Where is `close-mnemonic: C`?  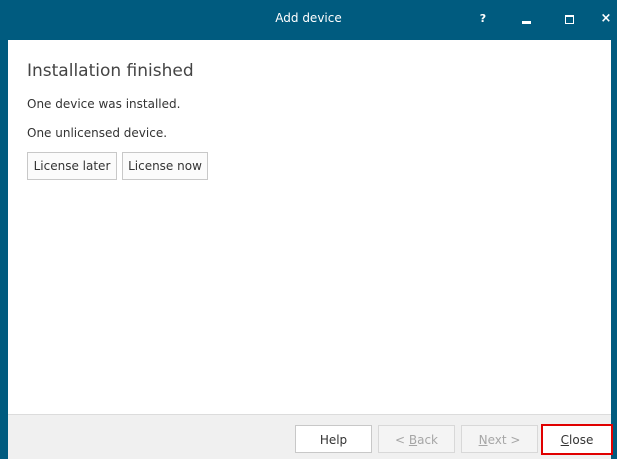 close-mnemonic: C is located at coordinates (565, 440).